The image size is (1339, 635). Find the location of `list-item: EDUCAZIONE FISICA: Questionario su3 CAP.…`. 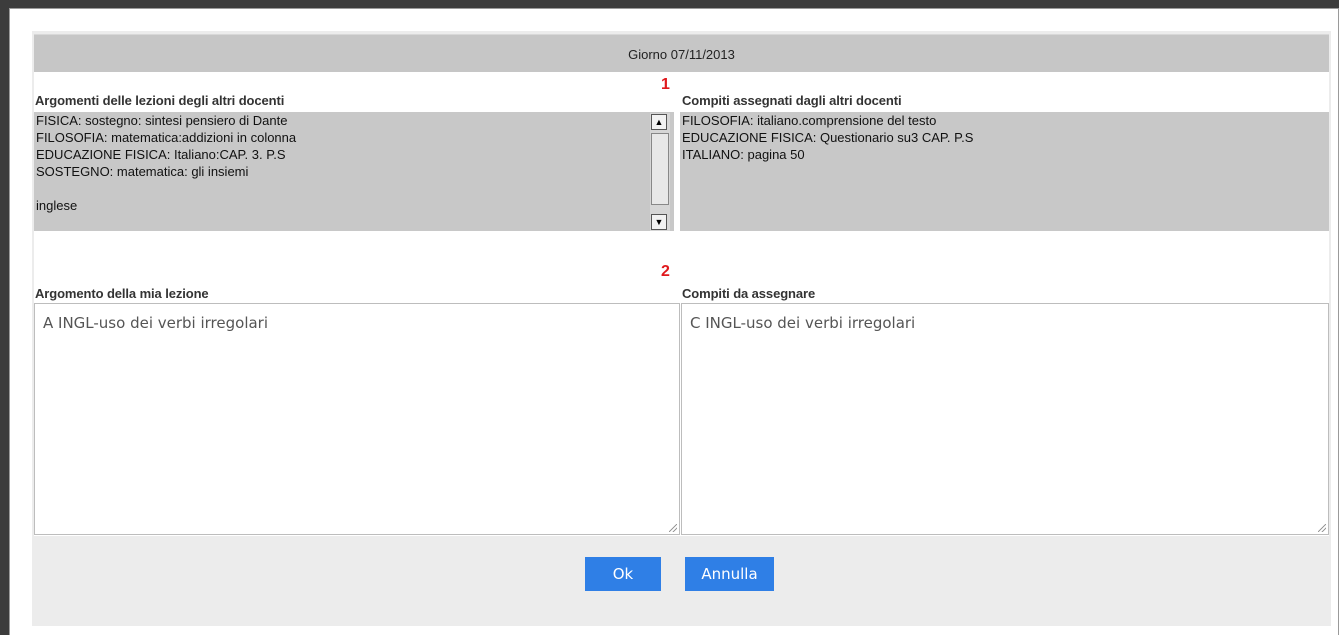

list-item: EDUCAZIONE FISICA: Questionario su3 CAP.… is located at coordinates (1004, 137).